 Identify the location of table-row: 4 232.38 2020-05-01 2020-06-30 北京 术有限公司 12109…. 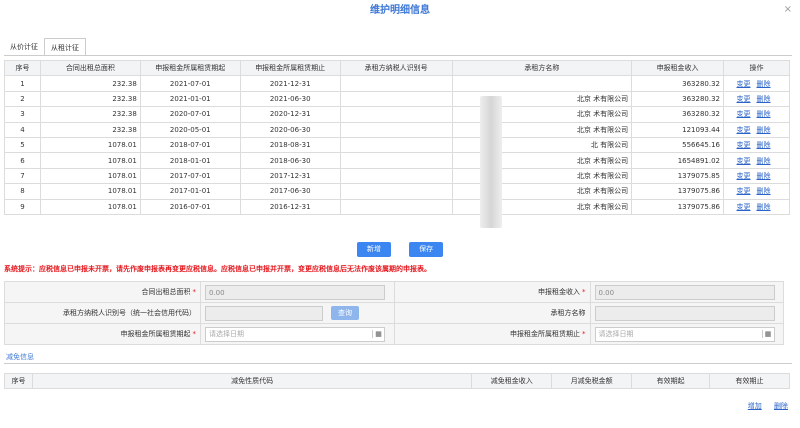
(397, 129).